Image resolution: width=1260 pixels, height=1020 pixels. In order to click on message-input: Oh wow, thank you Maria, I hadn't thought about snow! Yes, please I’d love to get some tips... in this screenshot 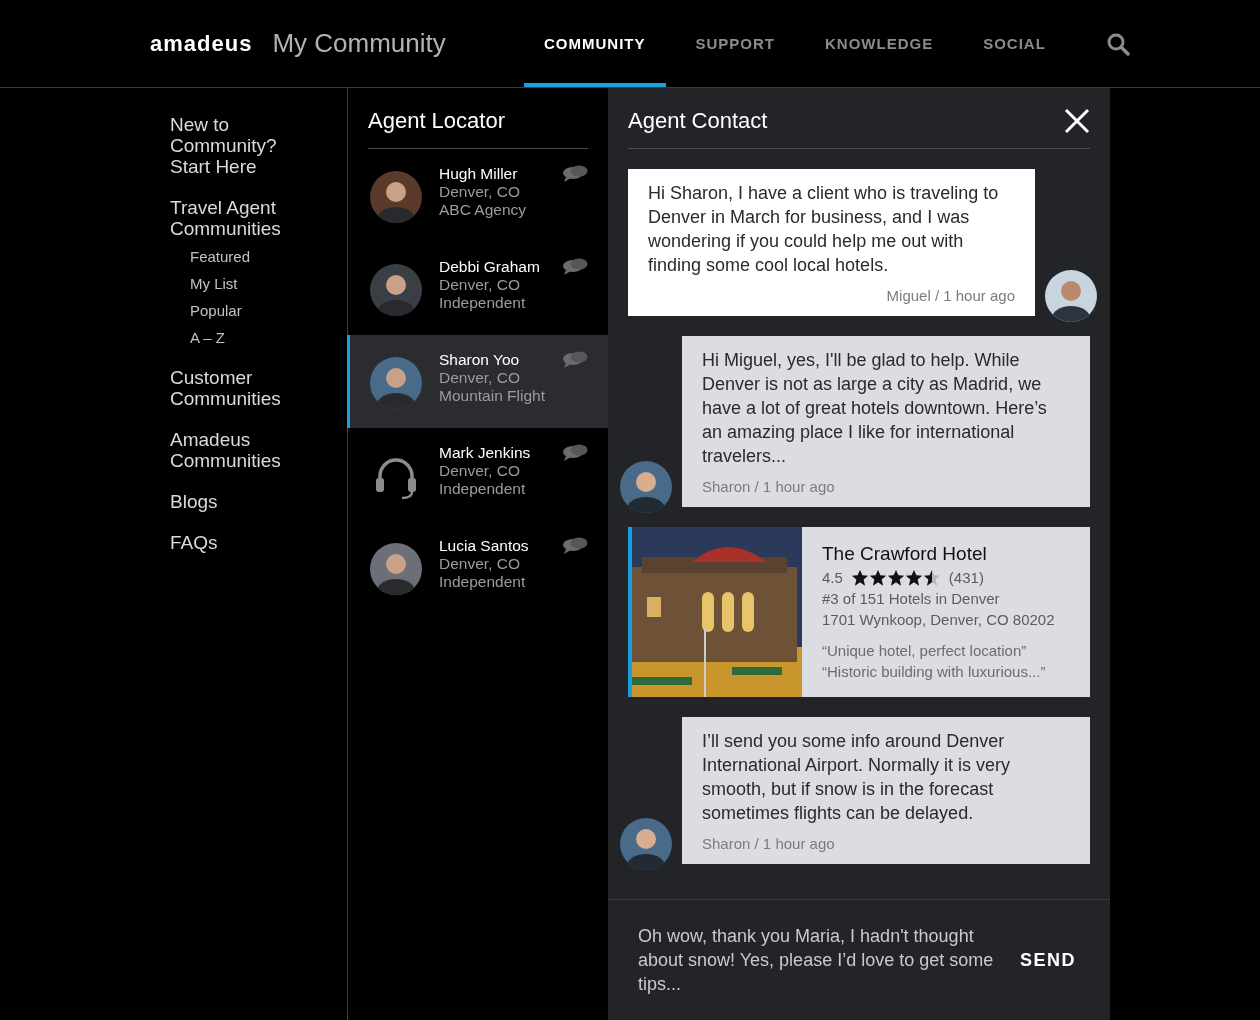, I will do `click(816, 960)`.